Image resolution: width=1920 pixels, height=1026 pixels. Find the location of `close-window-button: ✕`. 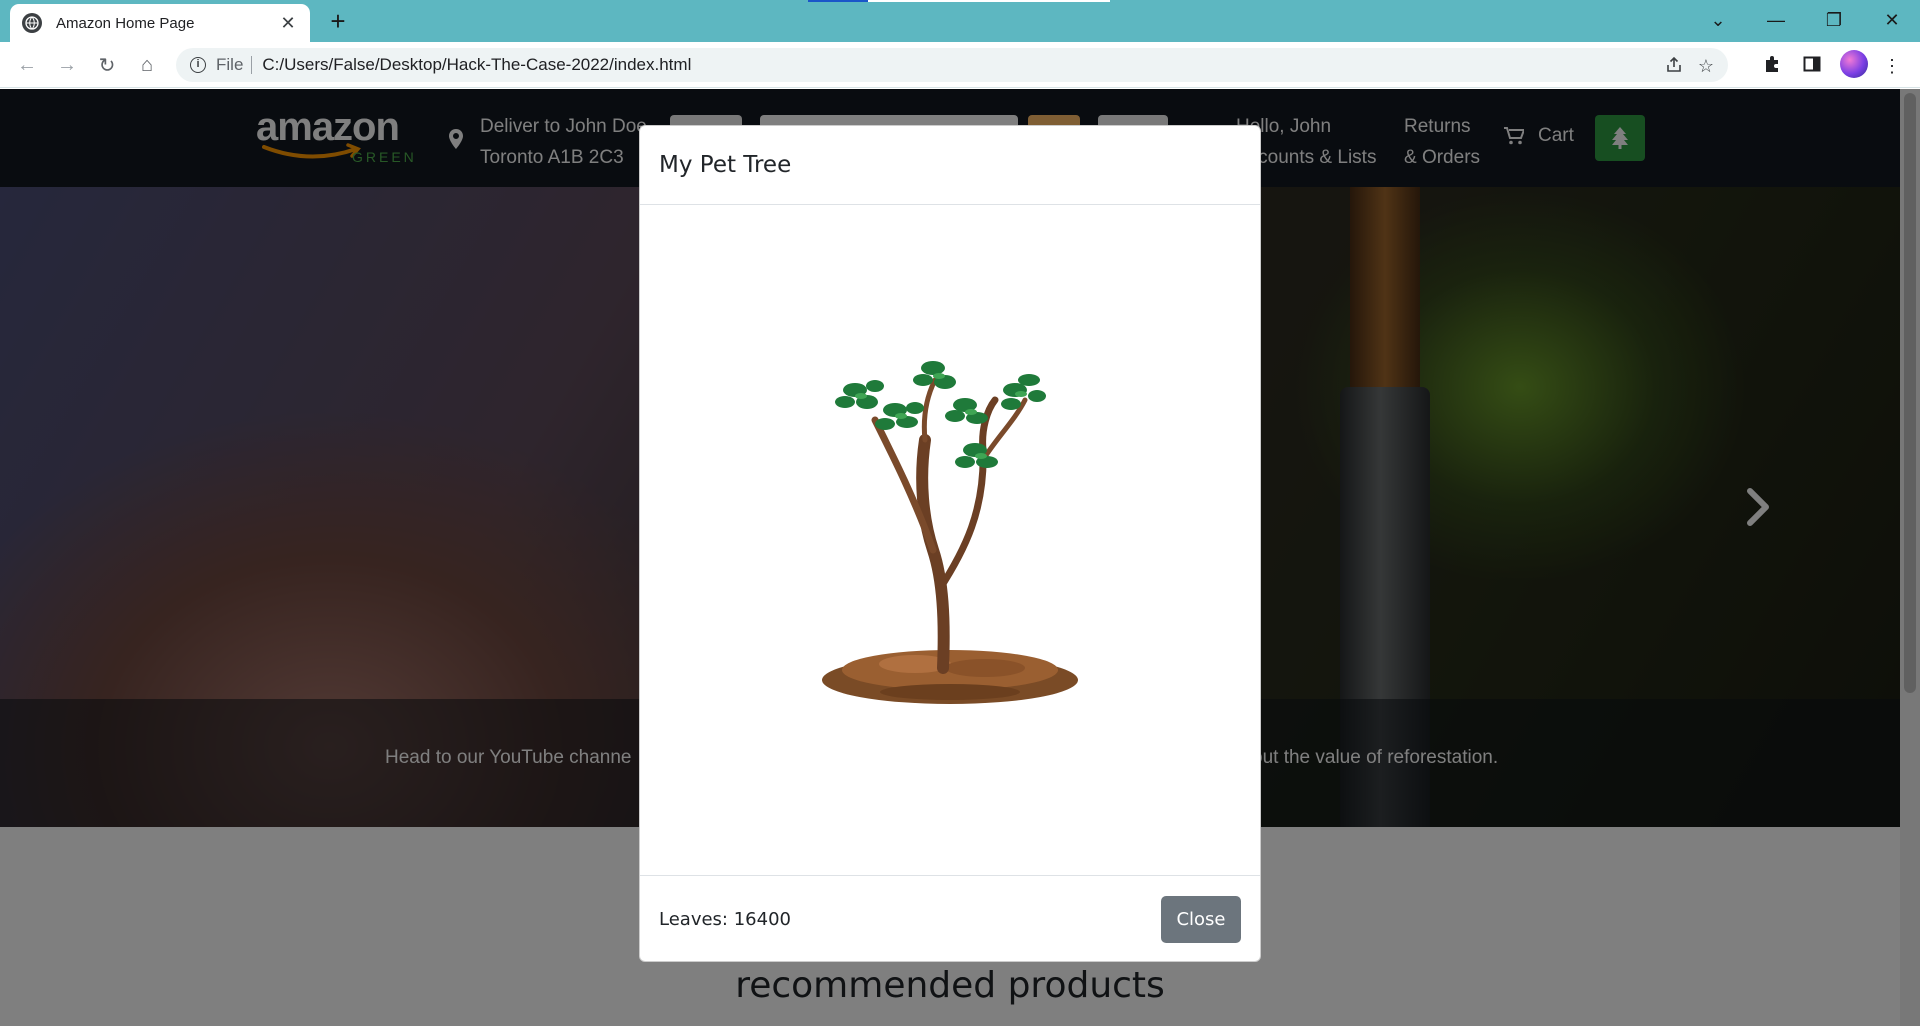

close-window-button: ✕ is located at coordinates (1892, 20).